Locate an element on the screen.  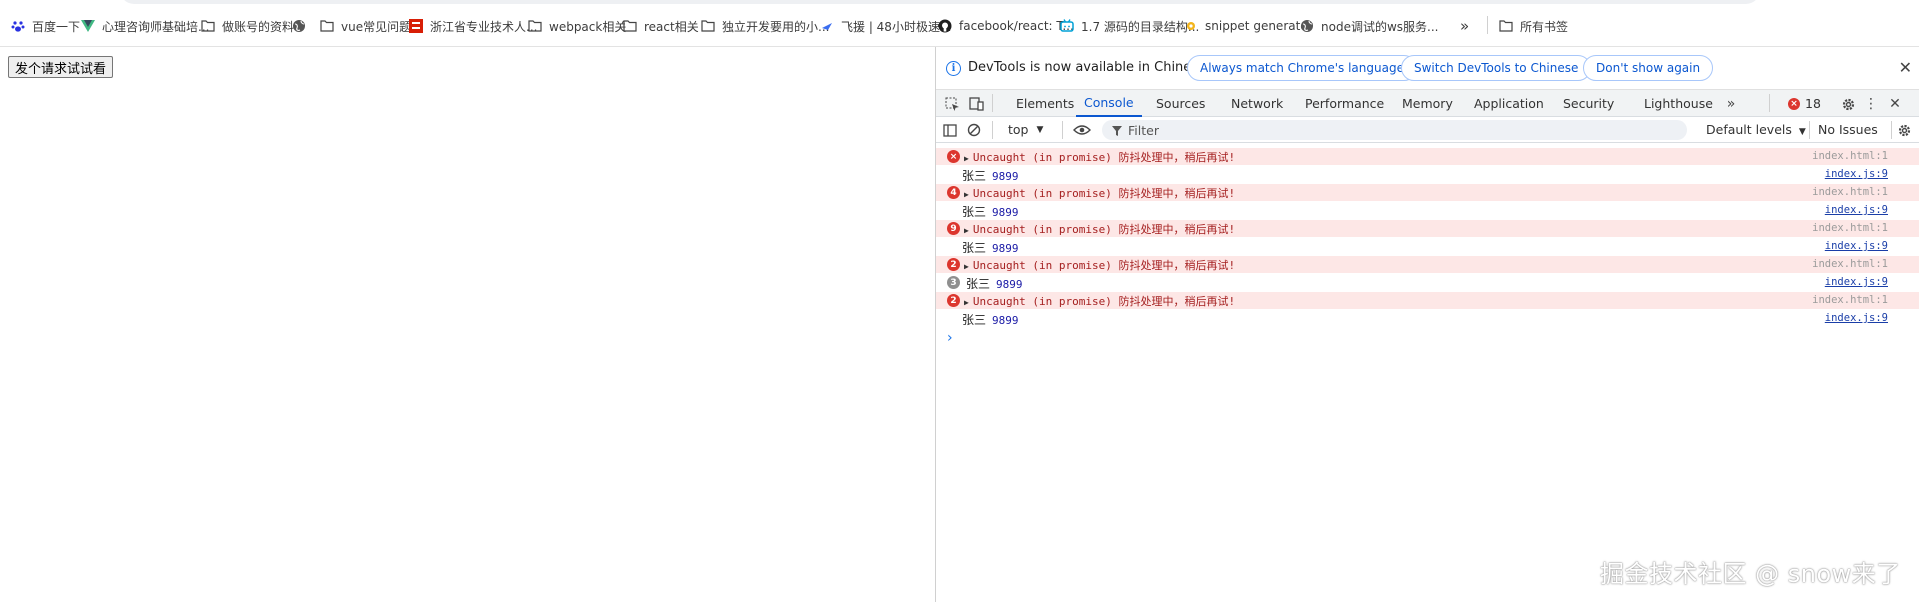
chevrons-right-icon: » is located at coordinates (1465, 26).